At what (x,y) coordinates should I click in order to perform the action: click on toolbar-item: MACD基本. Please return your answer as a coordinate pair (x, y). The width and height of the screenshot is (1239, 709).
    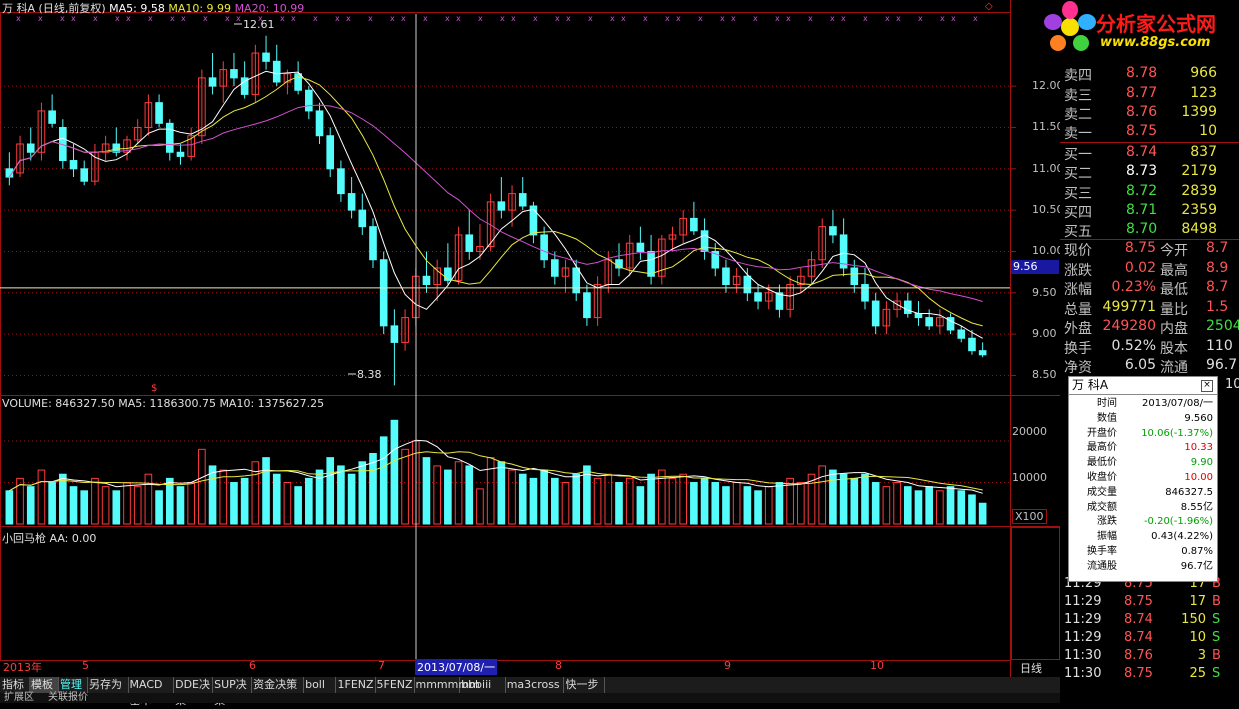
    Looking at the image, I should click on (151, 692).